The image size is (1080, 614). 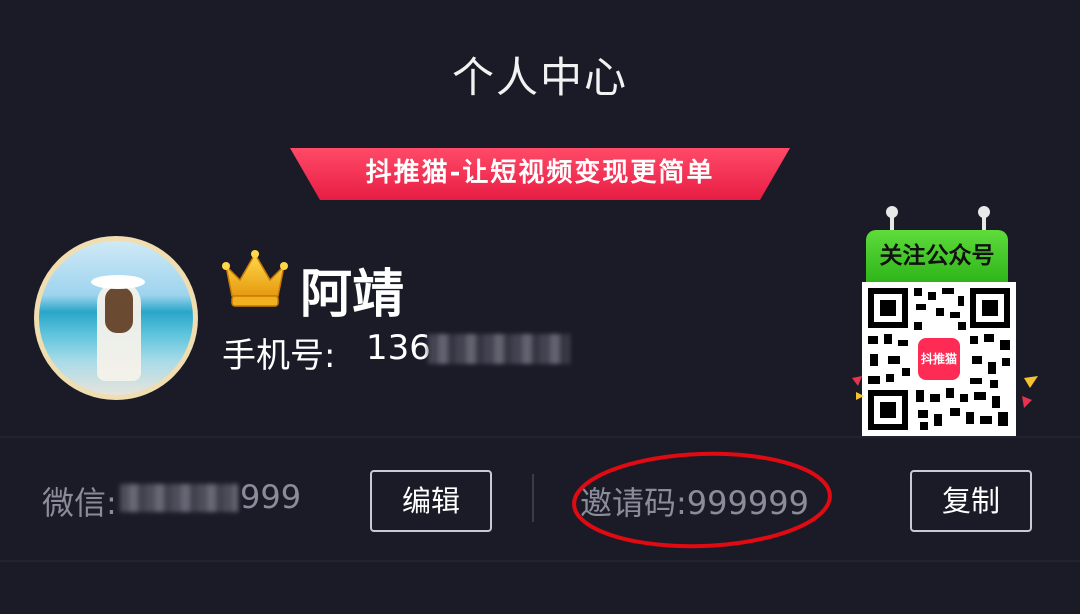 I want to click on confetti-left, so click(x=858, y=388).